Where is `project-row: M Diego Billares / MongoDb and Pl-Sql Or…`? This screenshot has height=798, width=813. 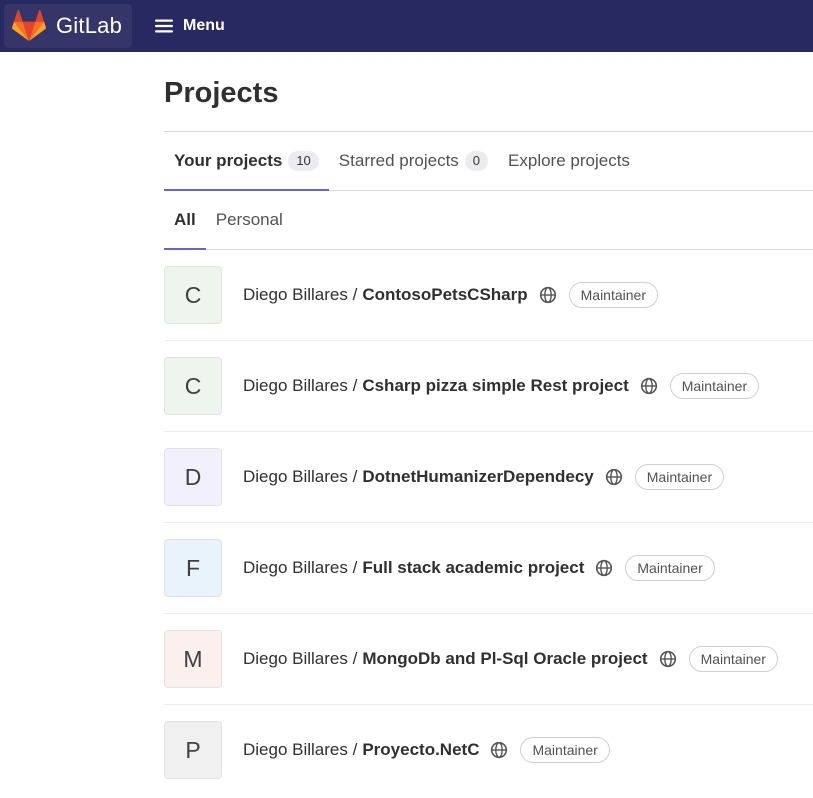
project-row: M Diego Billares / MongoDb and Pl-Sql Or… is located at coordinates (488, 659).